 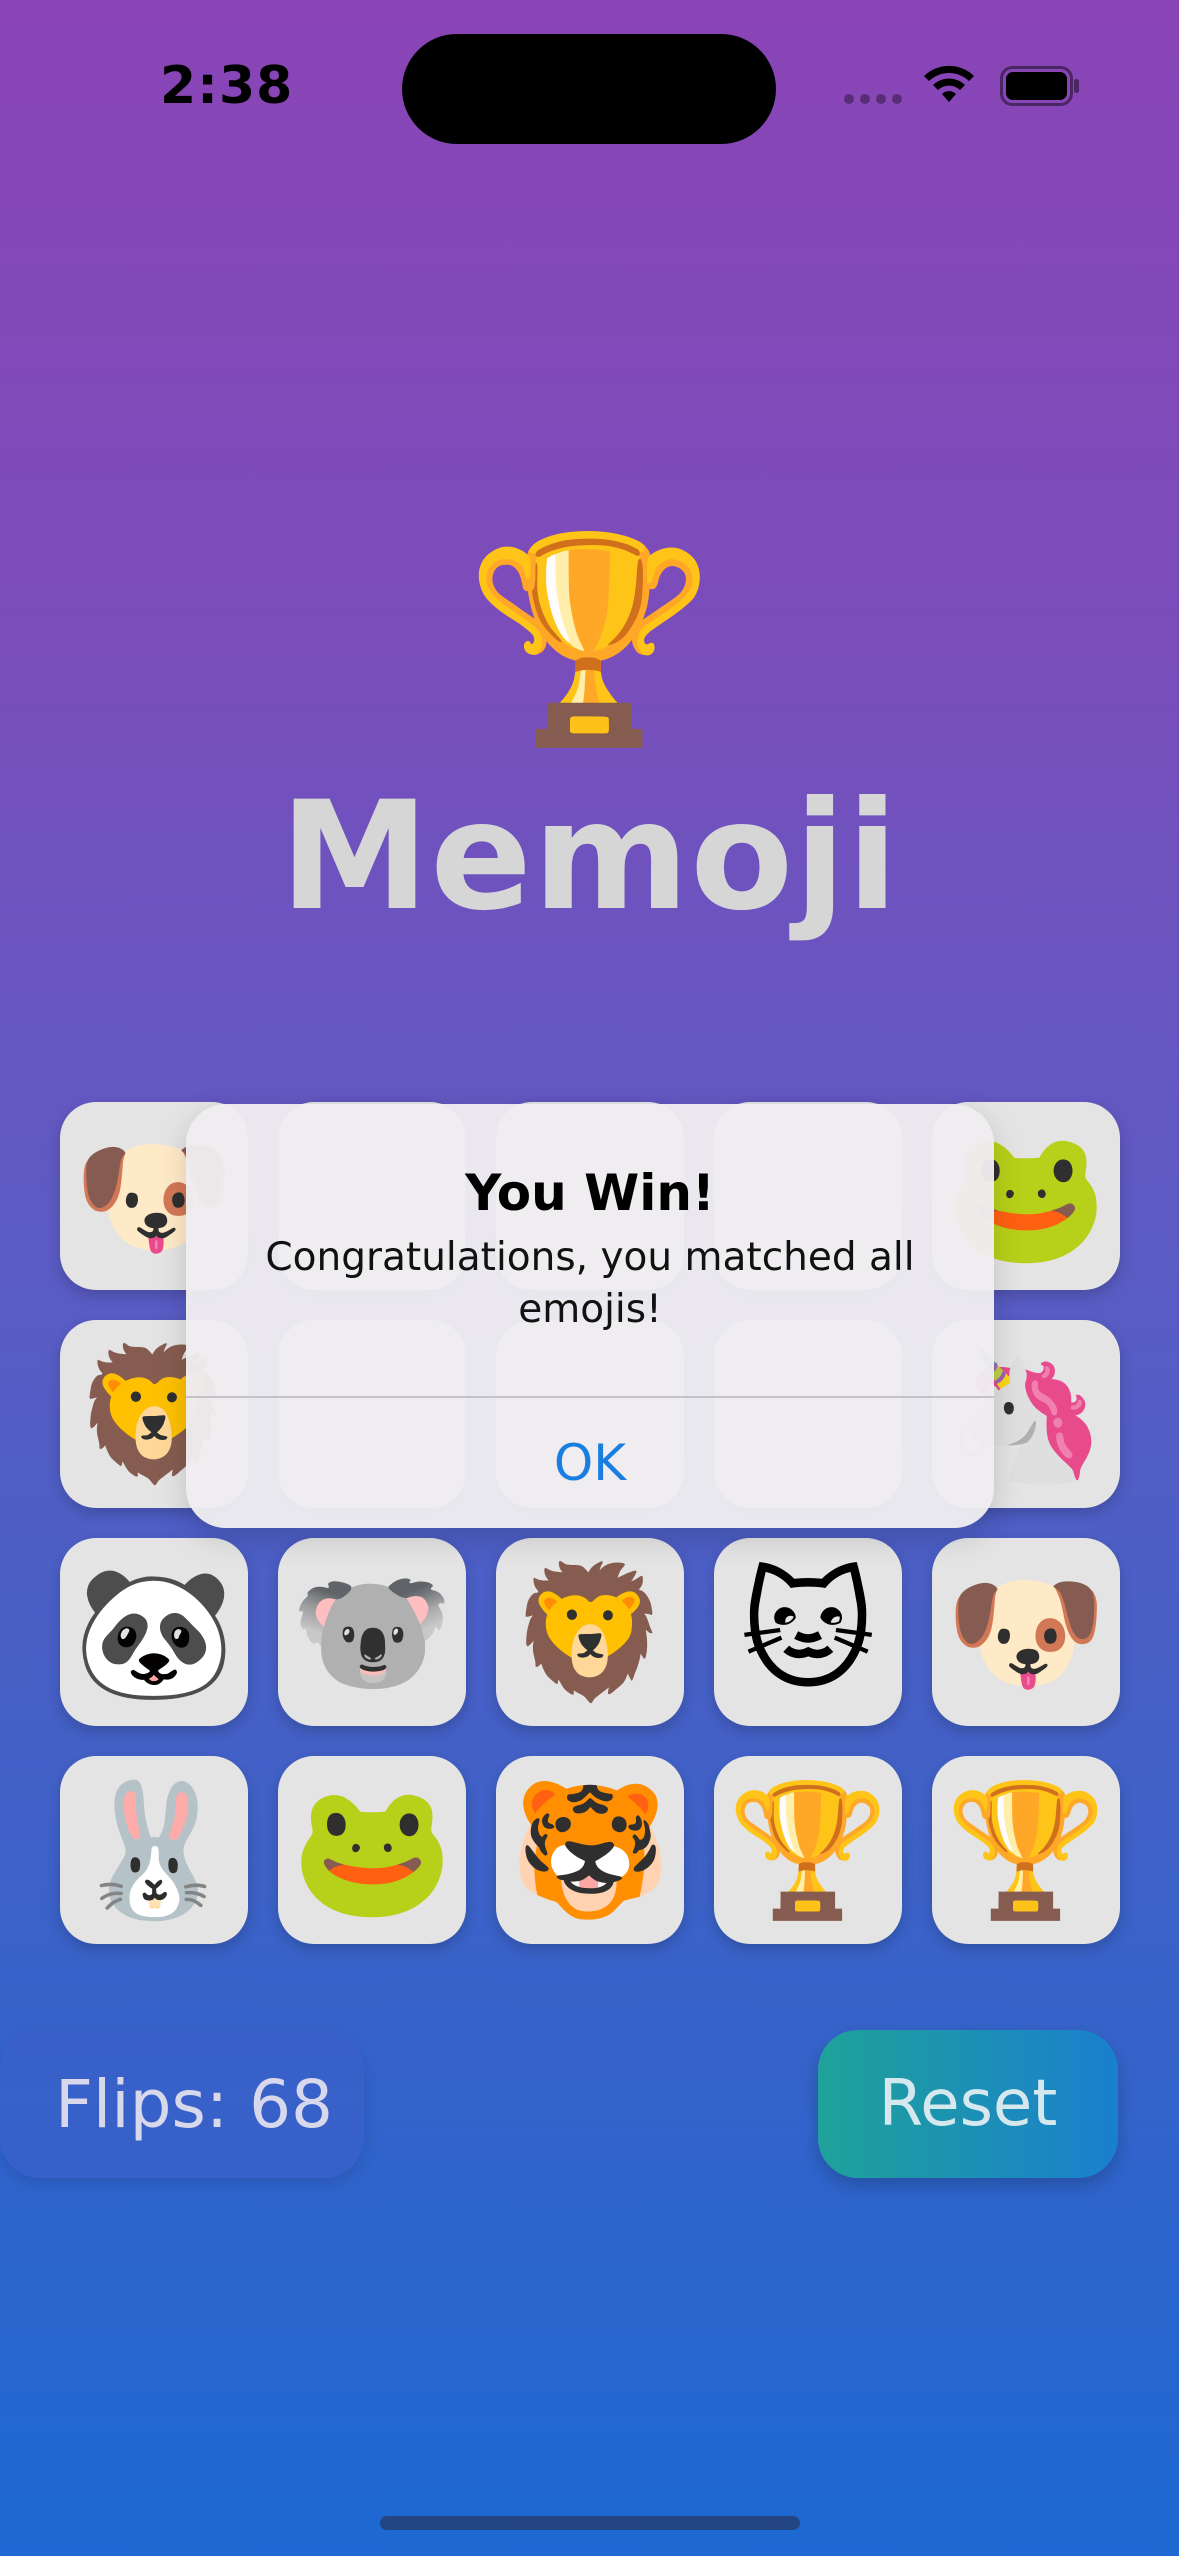 What do you see at coordinates (227, 86) in the screenshot?
I see `status-time: 2:38` at bounding box center [227, 86].